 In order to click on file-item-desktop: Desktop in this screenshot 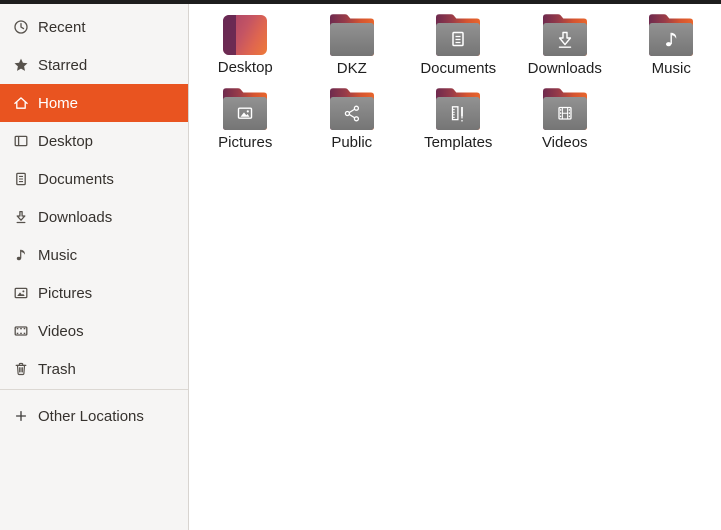, I will do `click(245, 43)`.